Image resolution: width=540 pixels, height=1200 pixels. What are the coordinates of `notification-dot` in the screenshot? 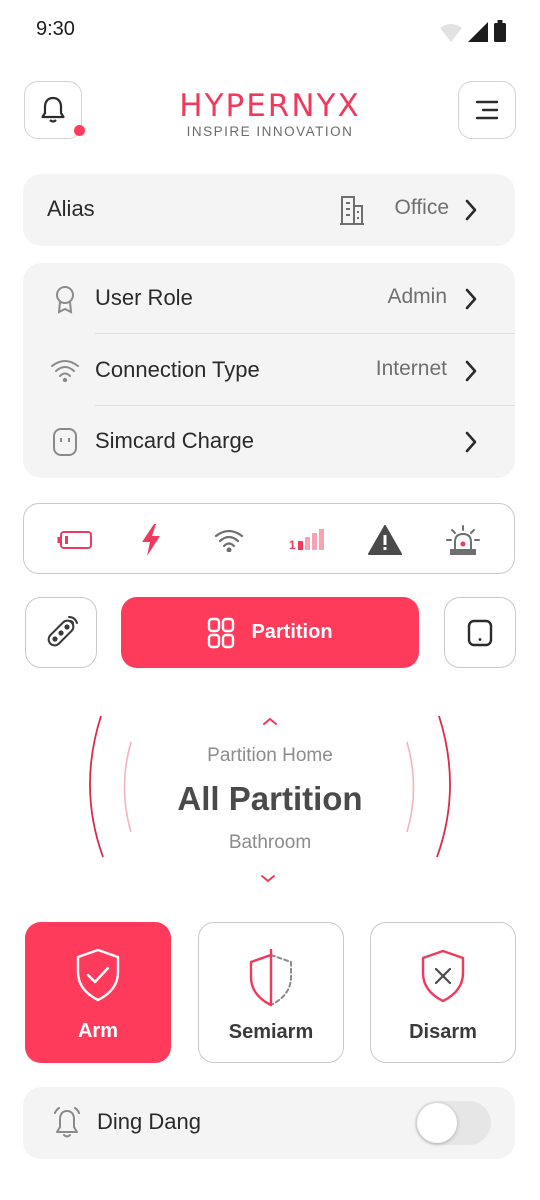 It's located at (79, 130).